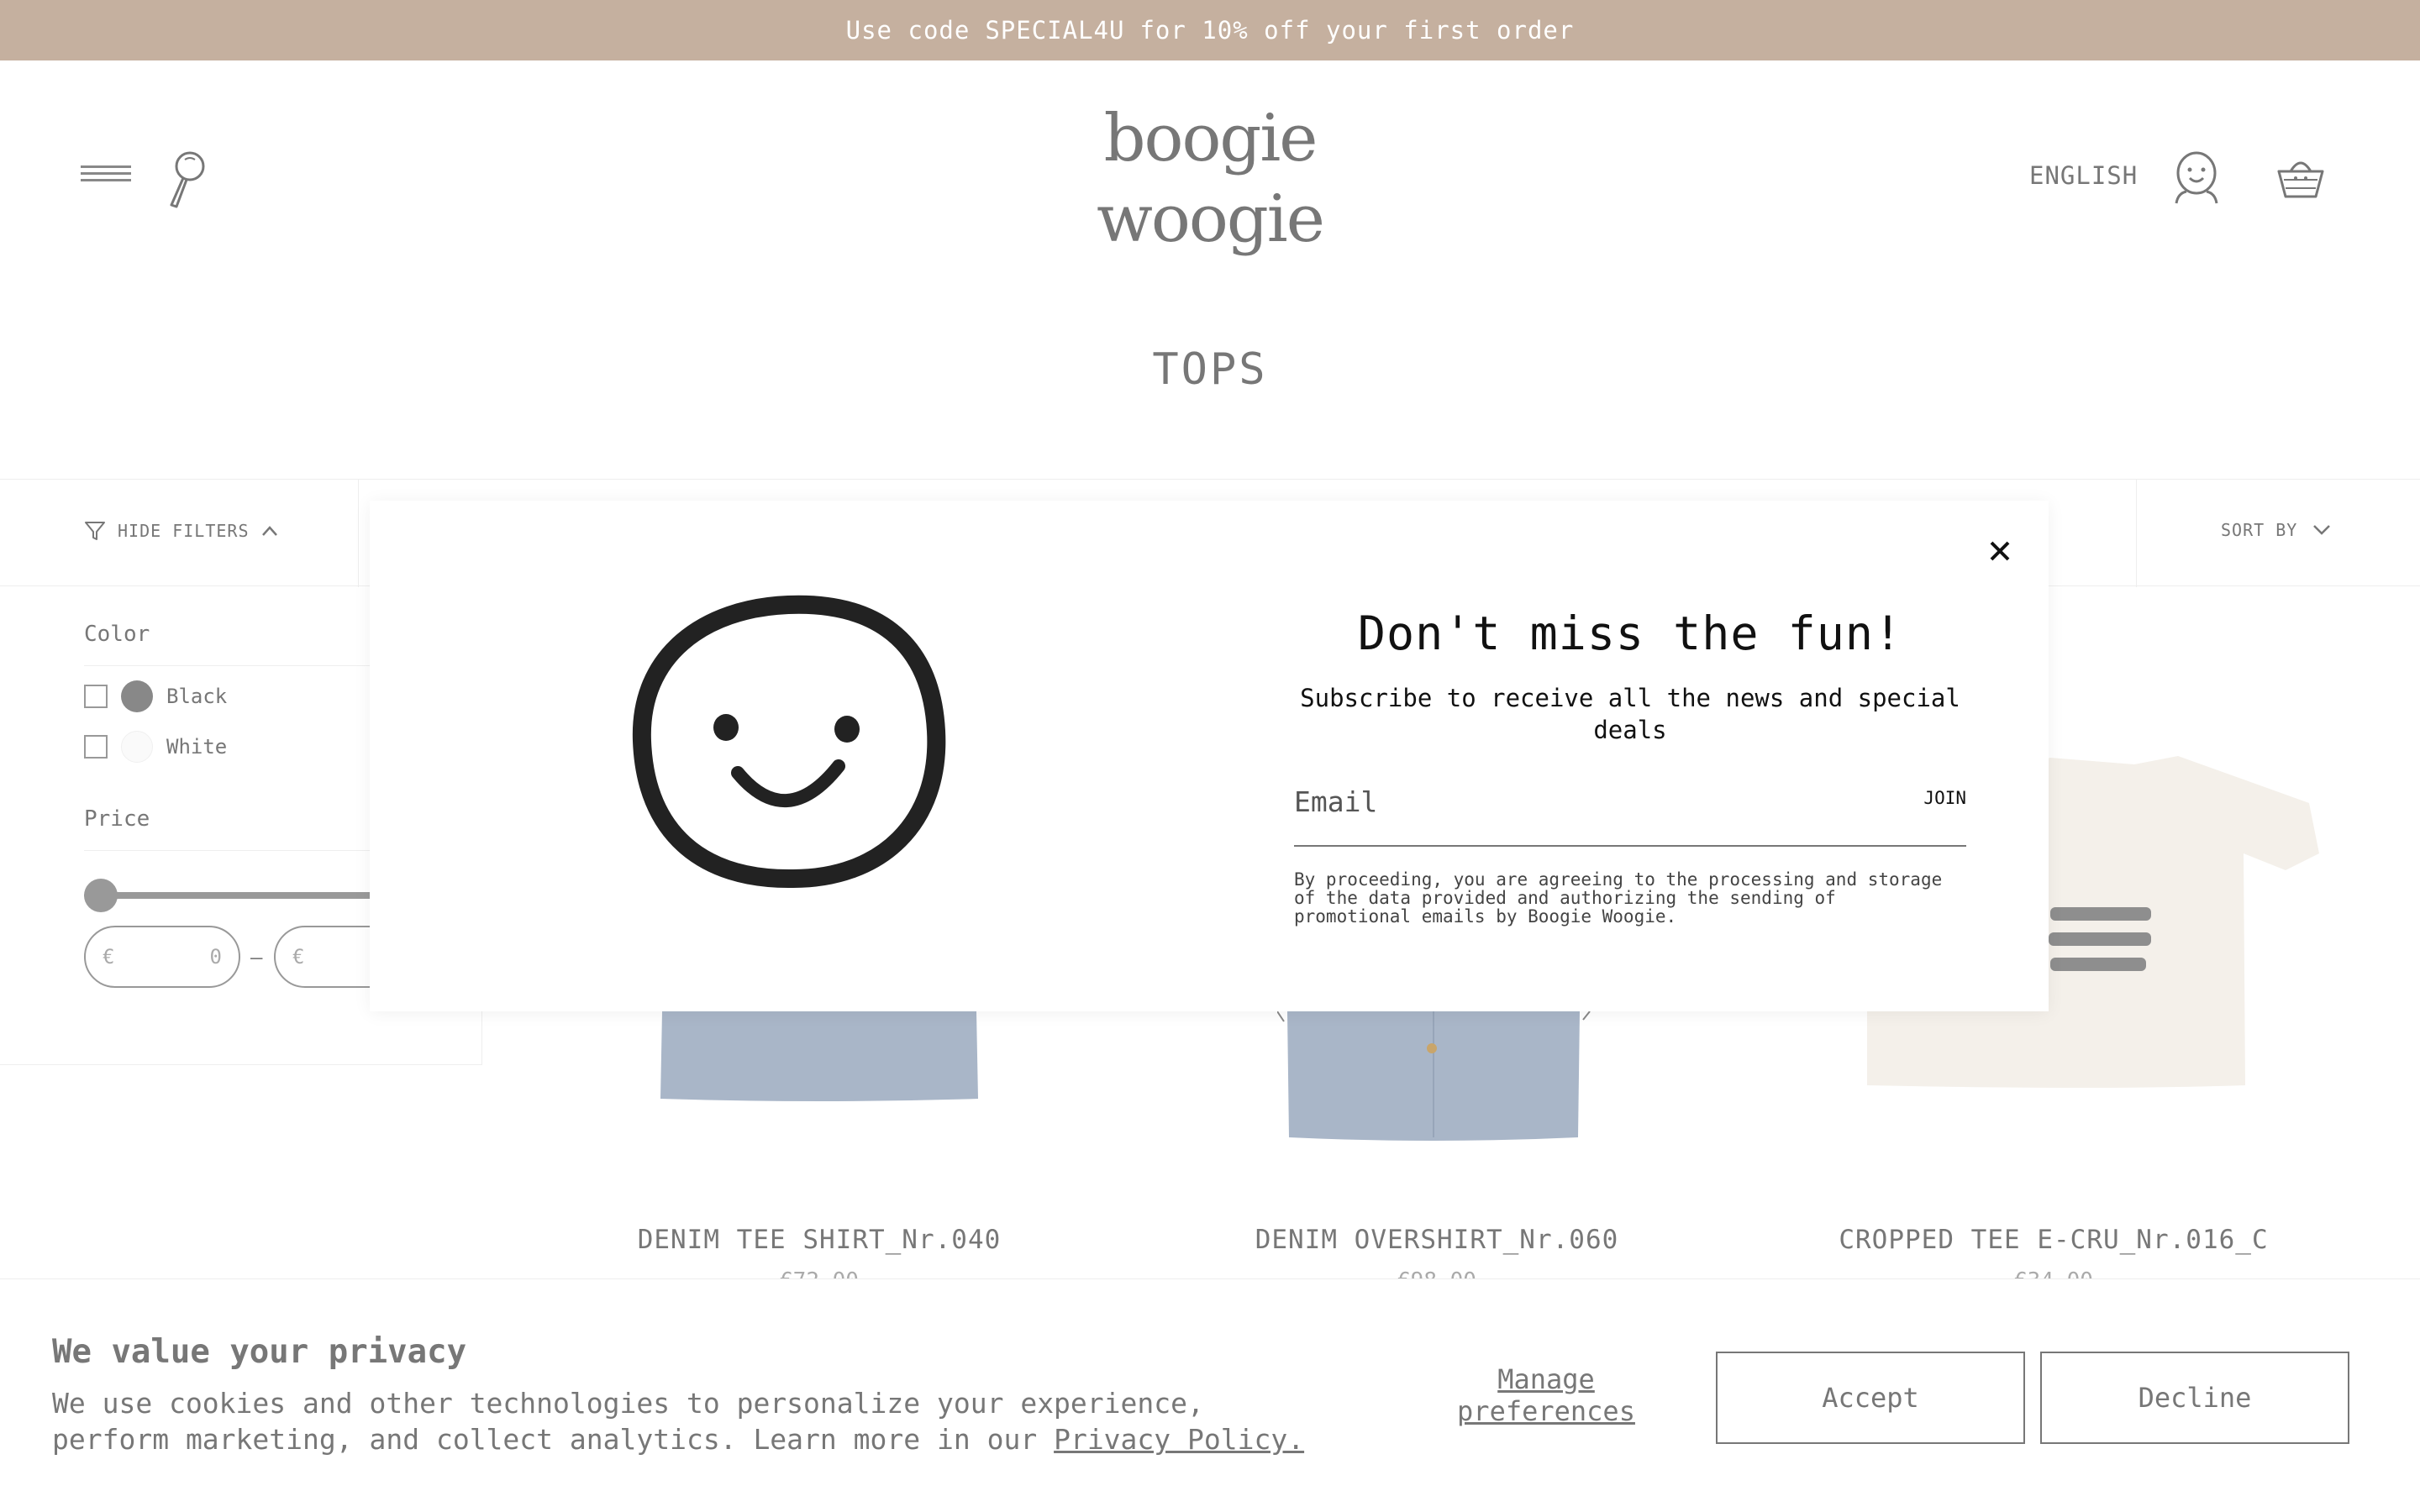  What do you see at coordinates (184, 531) in the screenshot?
I see `hide-filters-label: HIDE FILTERS` at bounding box center [184, 531].